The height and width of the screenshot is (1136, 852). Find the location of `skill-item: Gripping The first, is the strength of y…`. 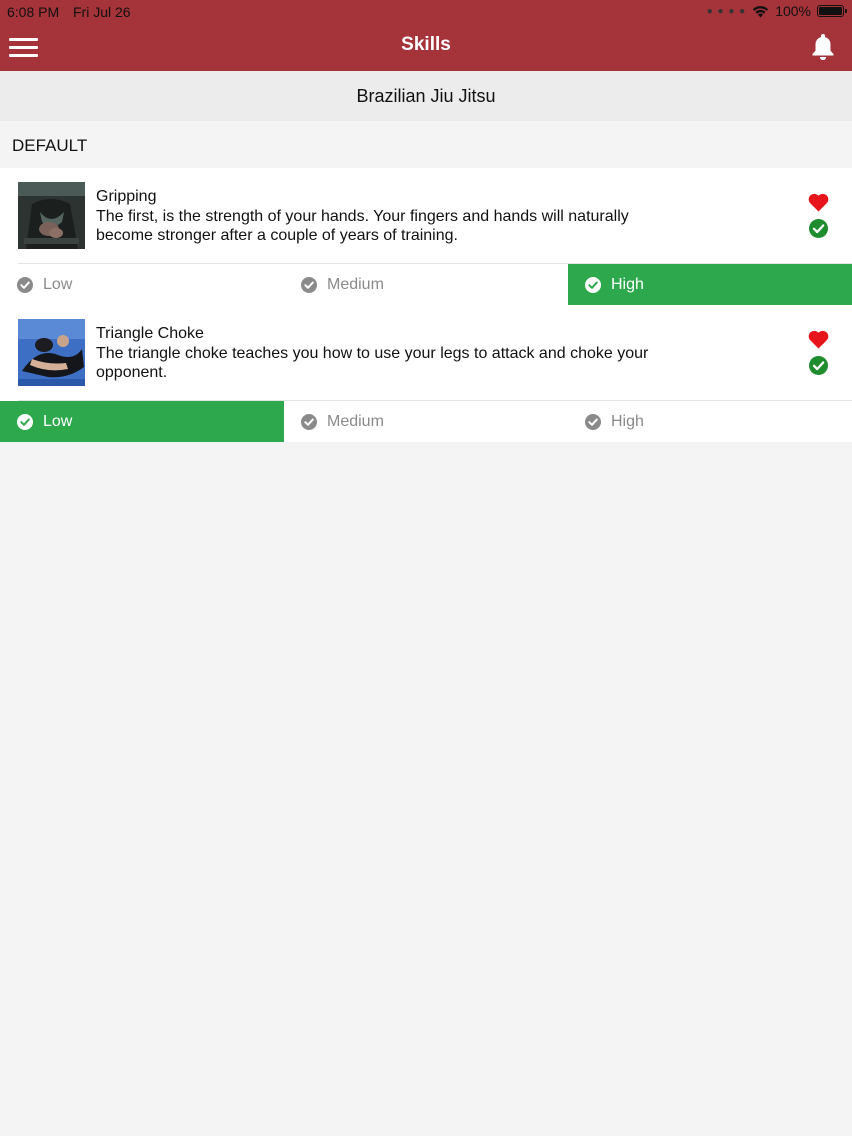

skill-item: Gripping The first, is the strength of y… is located at coordinates (426, 236).